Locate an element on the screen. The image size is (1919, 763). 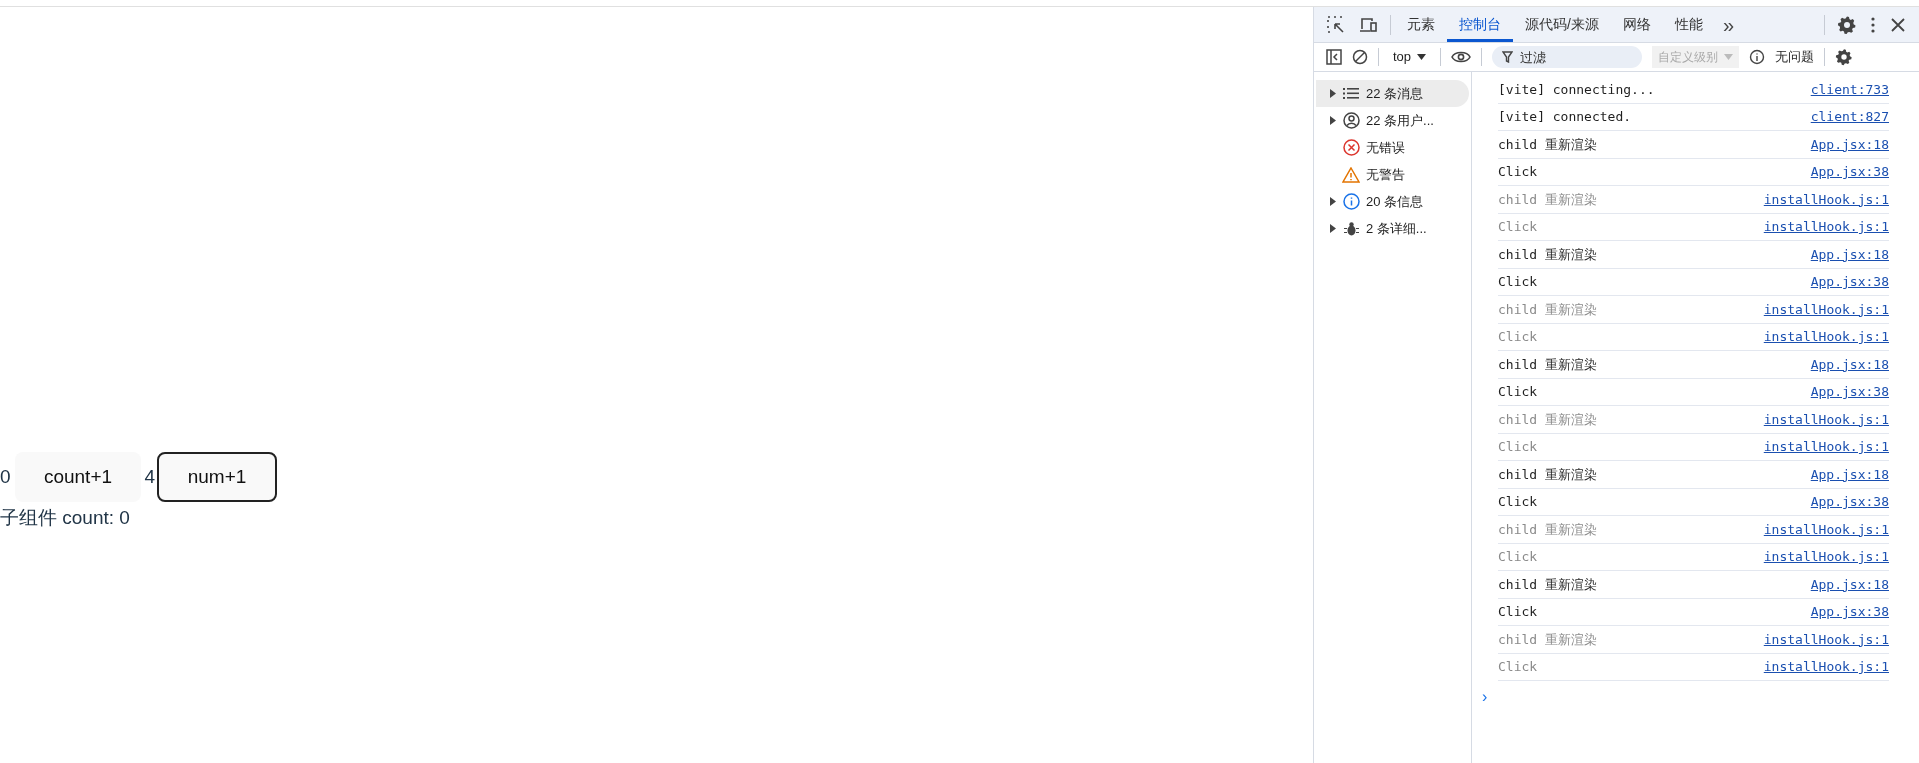
filter-icon is located at coordinates (1508, 57).